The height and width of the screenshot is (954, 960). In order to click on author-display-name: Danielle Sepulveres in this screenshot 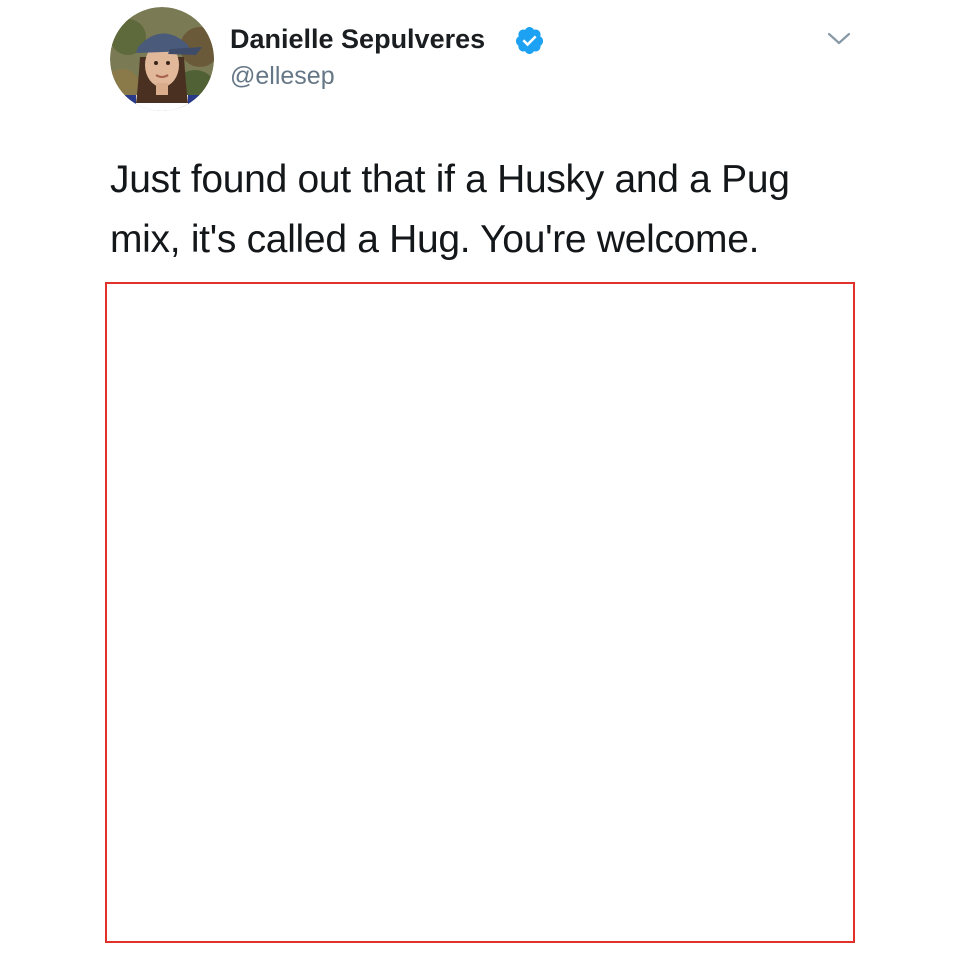, I will do `click(357, 39)`.